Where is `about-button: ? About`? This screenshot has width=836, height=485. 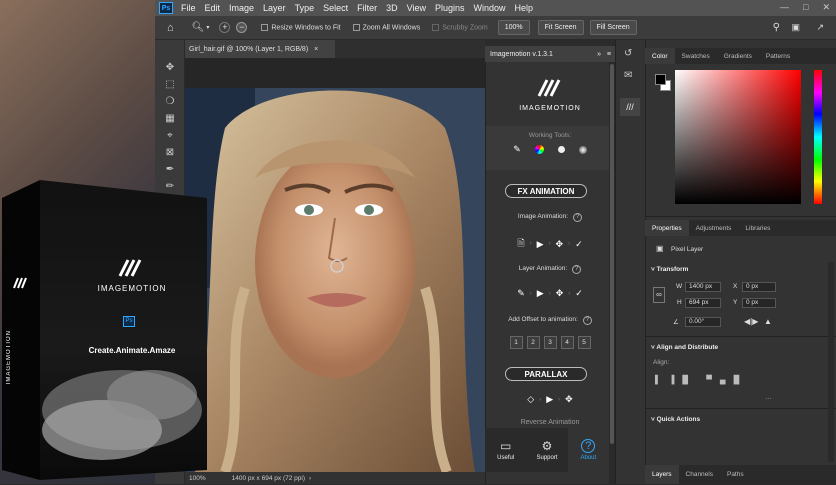 about-button: ? About is located at coordinates (588, 450).